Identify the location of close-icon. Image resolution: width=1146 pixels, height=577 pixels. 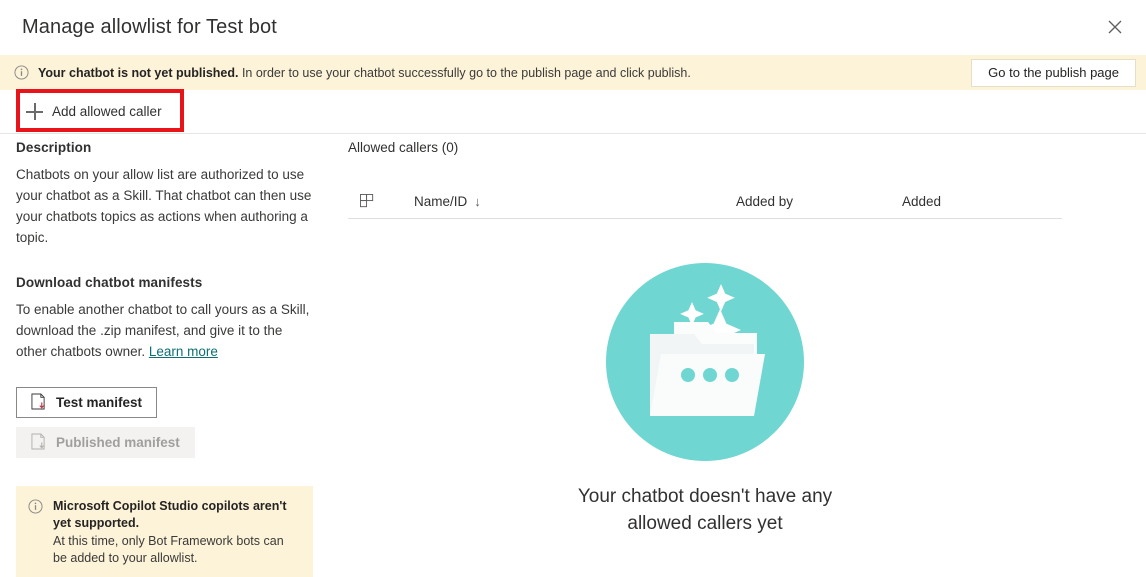
(1115, 27).